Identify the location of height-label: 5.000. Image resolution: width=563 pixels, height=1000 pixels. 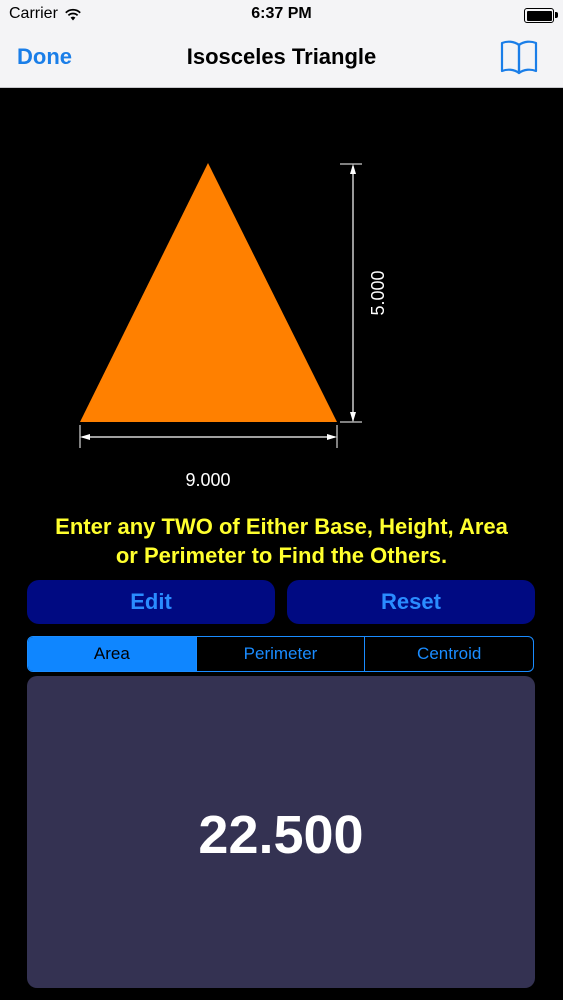
(378, 292).